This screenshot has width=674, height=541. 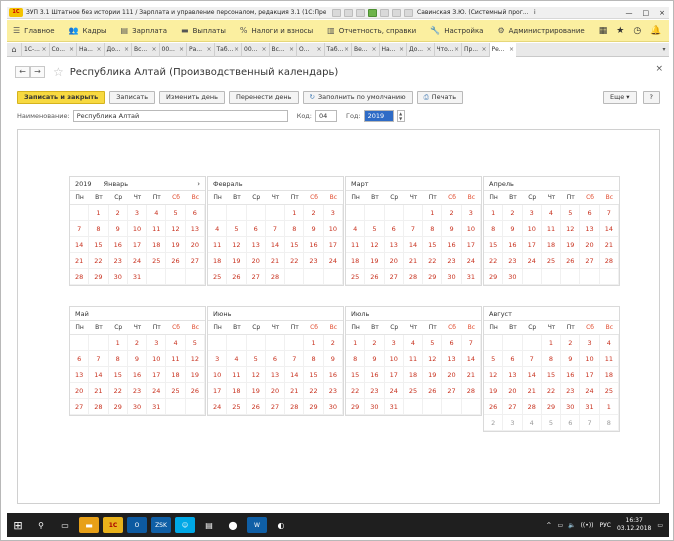 What do you see at coordinates (603, 31) in the screenshot?
I see `apps-grid-icon: ▦` at bounding box center [603, 31].